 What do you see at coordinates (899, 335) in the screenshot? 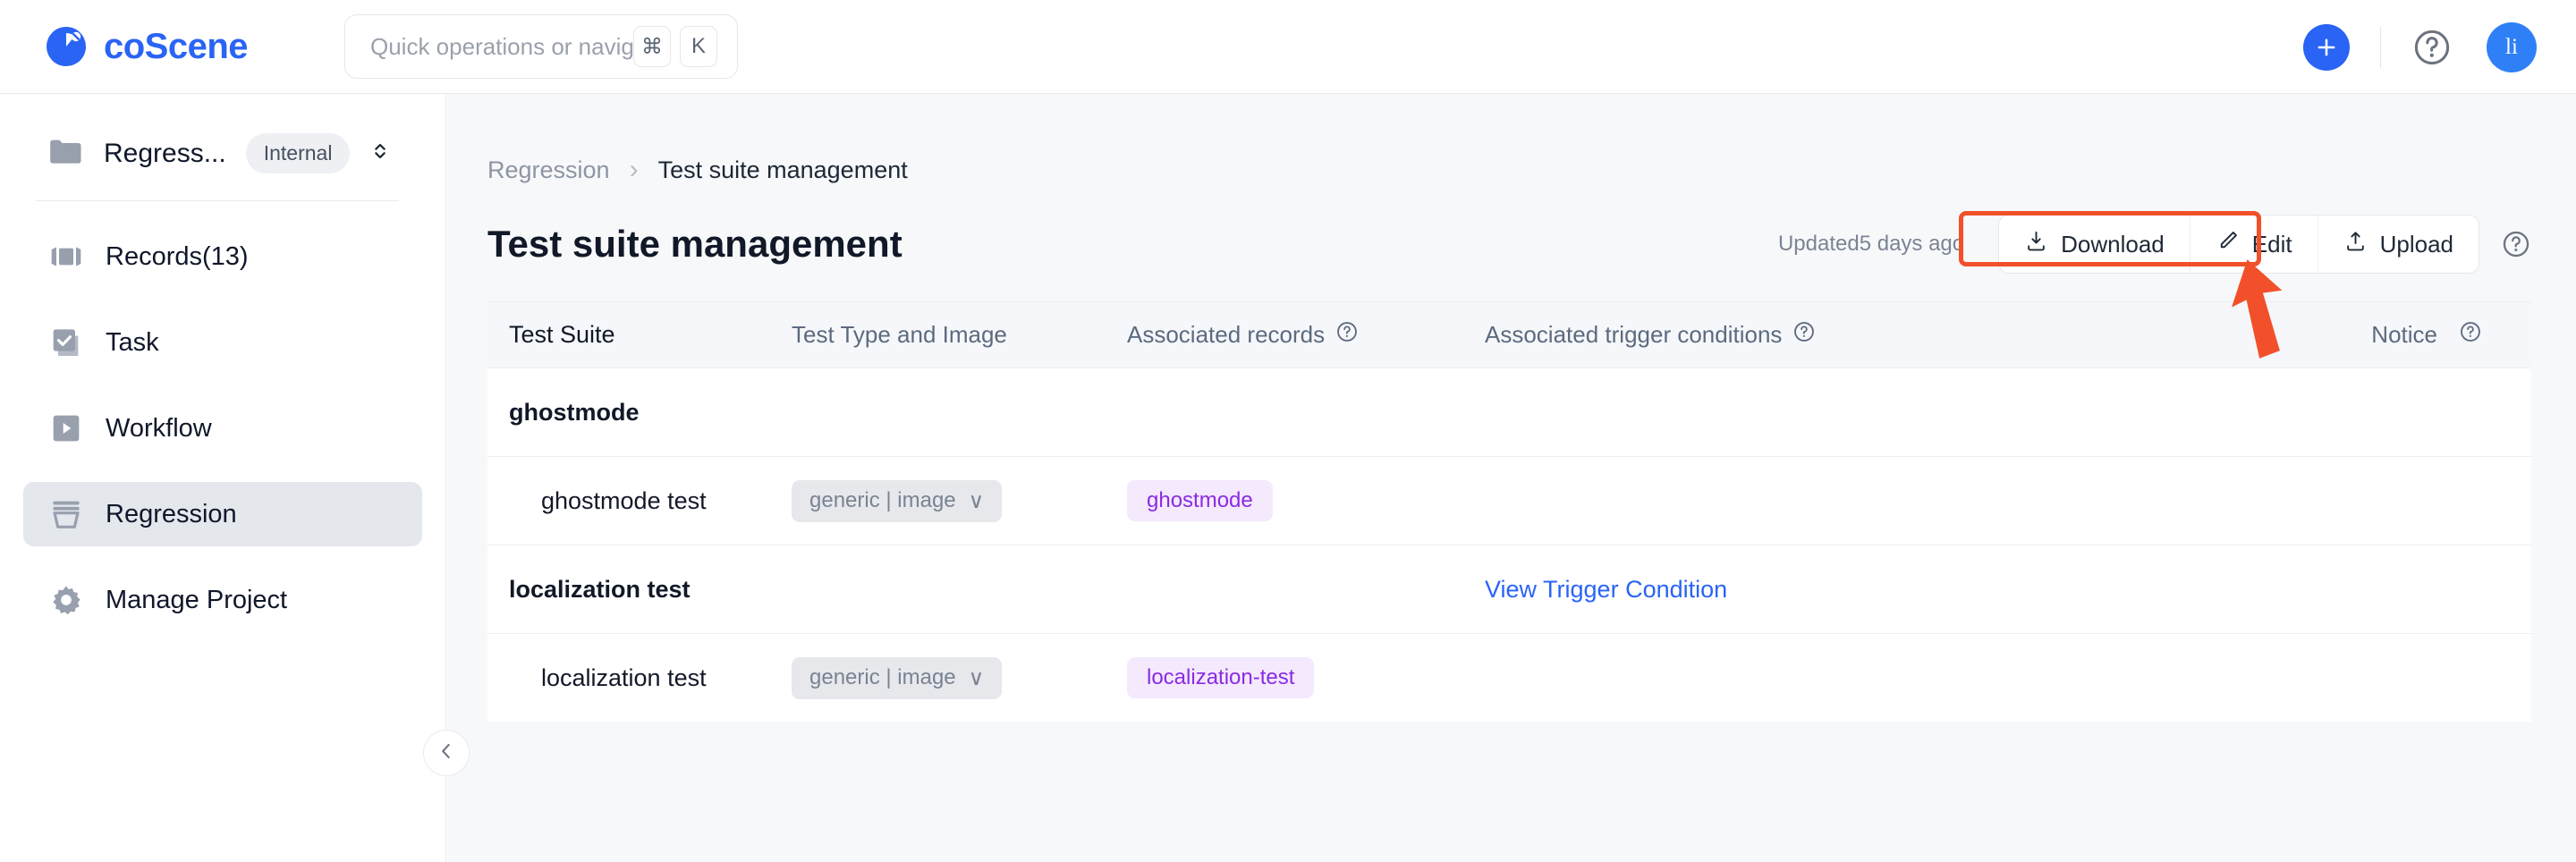
I see `column-header-test-type-and-image: Test Type and Image` at bounding box center [899, 335].